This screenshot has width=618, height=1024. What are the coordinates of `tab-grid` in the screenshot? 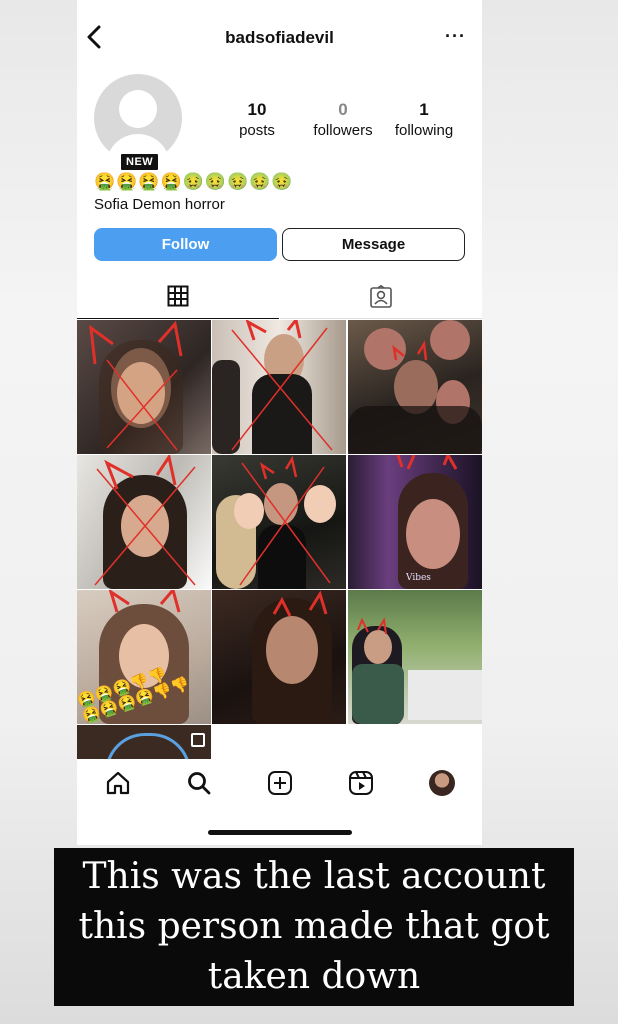 It's located at (178, 299).